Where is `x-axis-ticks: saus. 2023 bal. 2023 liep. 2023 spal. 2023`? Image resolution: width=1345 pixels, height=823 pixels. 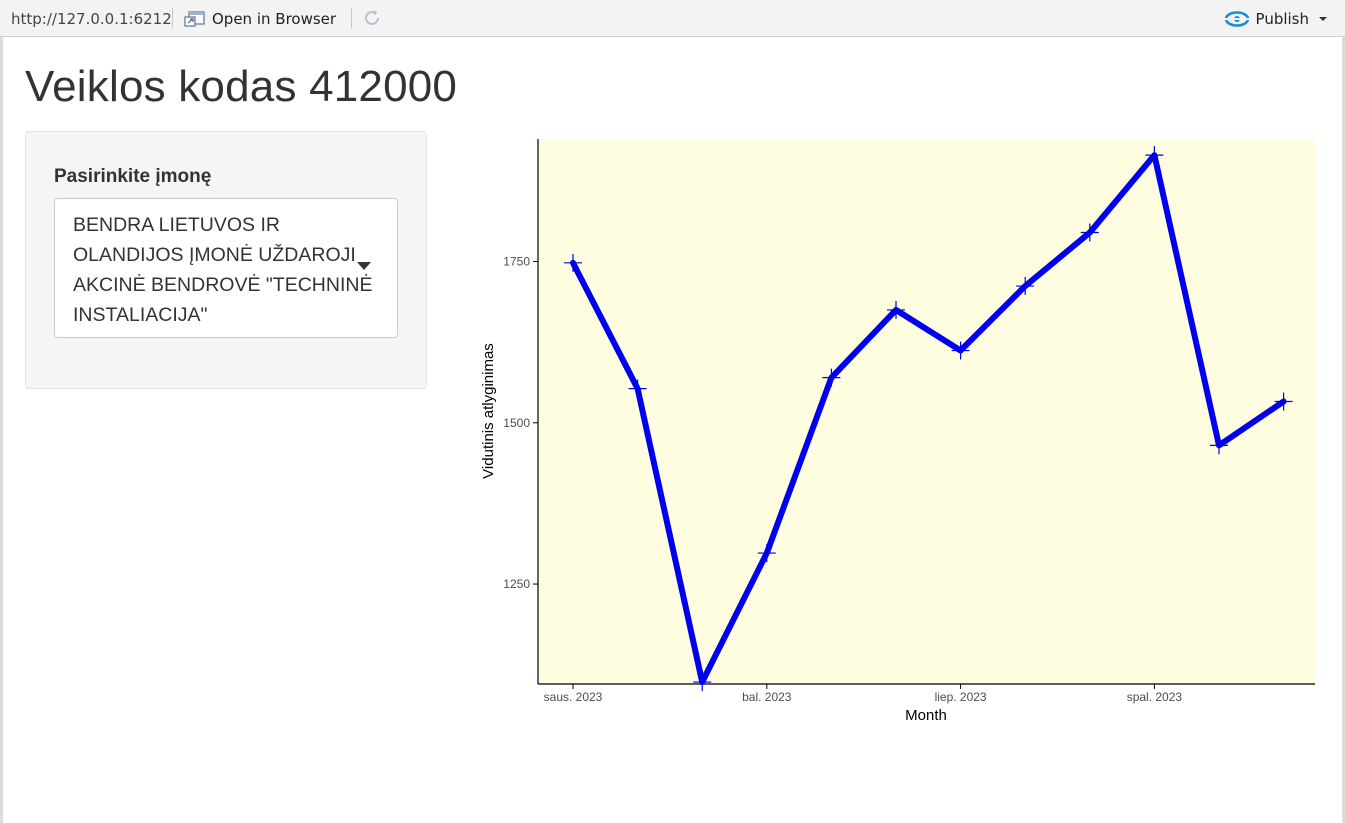 x-axis-ticks: saus. 2023 bal. 2023 liep. 2023 spal. 2023 is located at coordinates (863, 694).